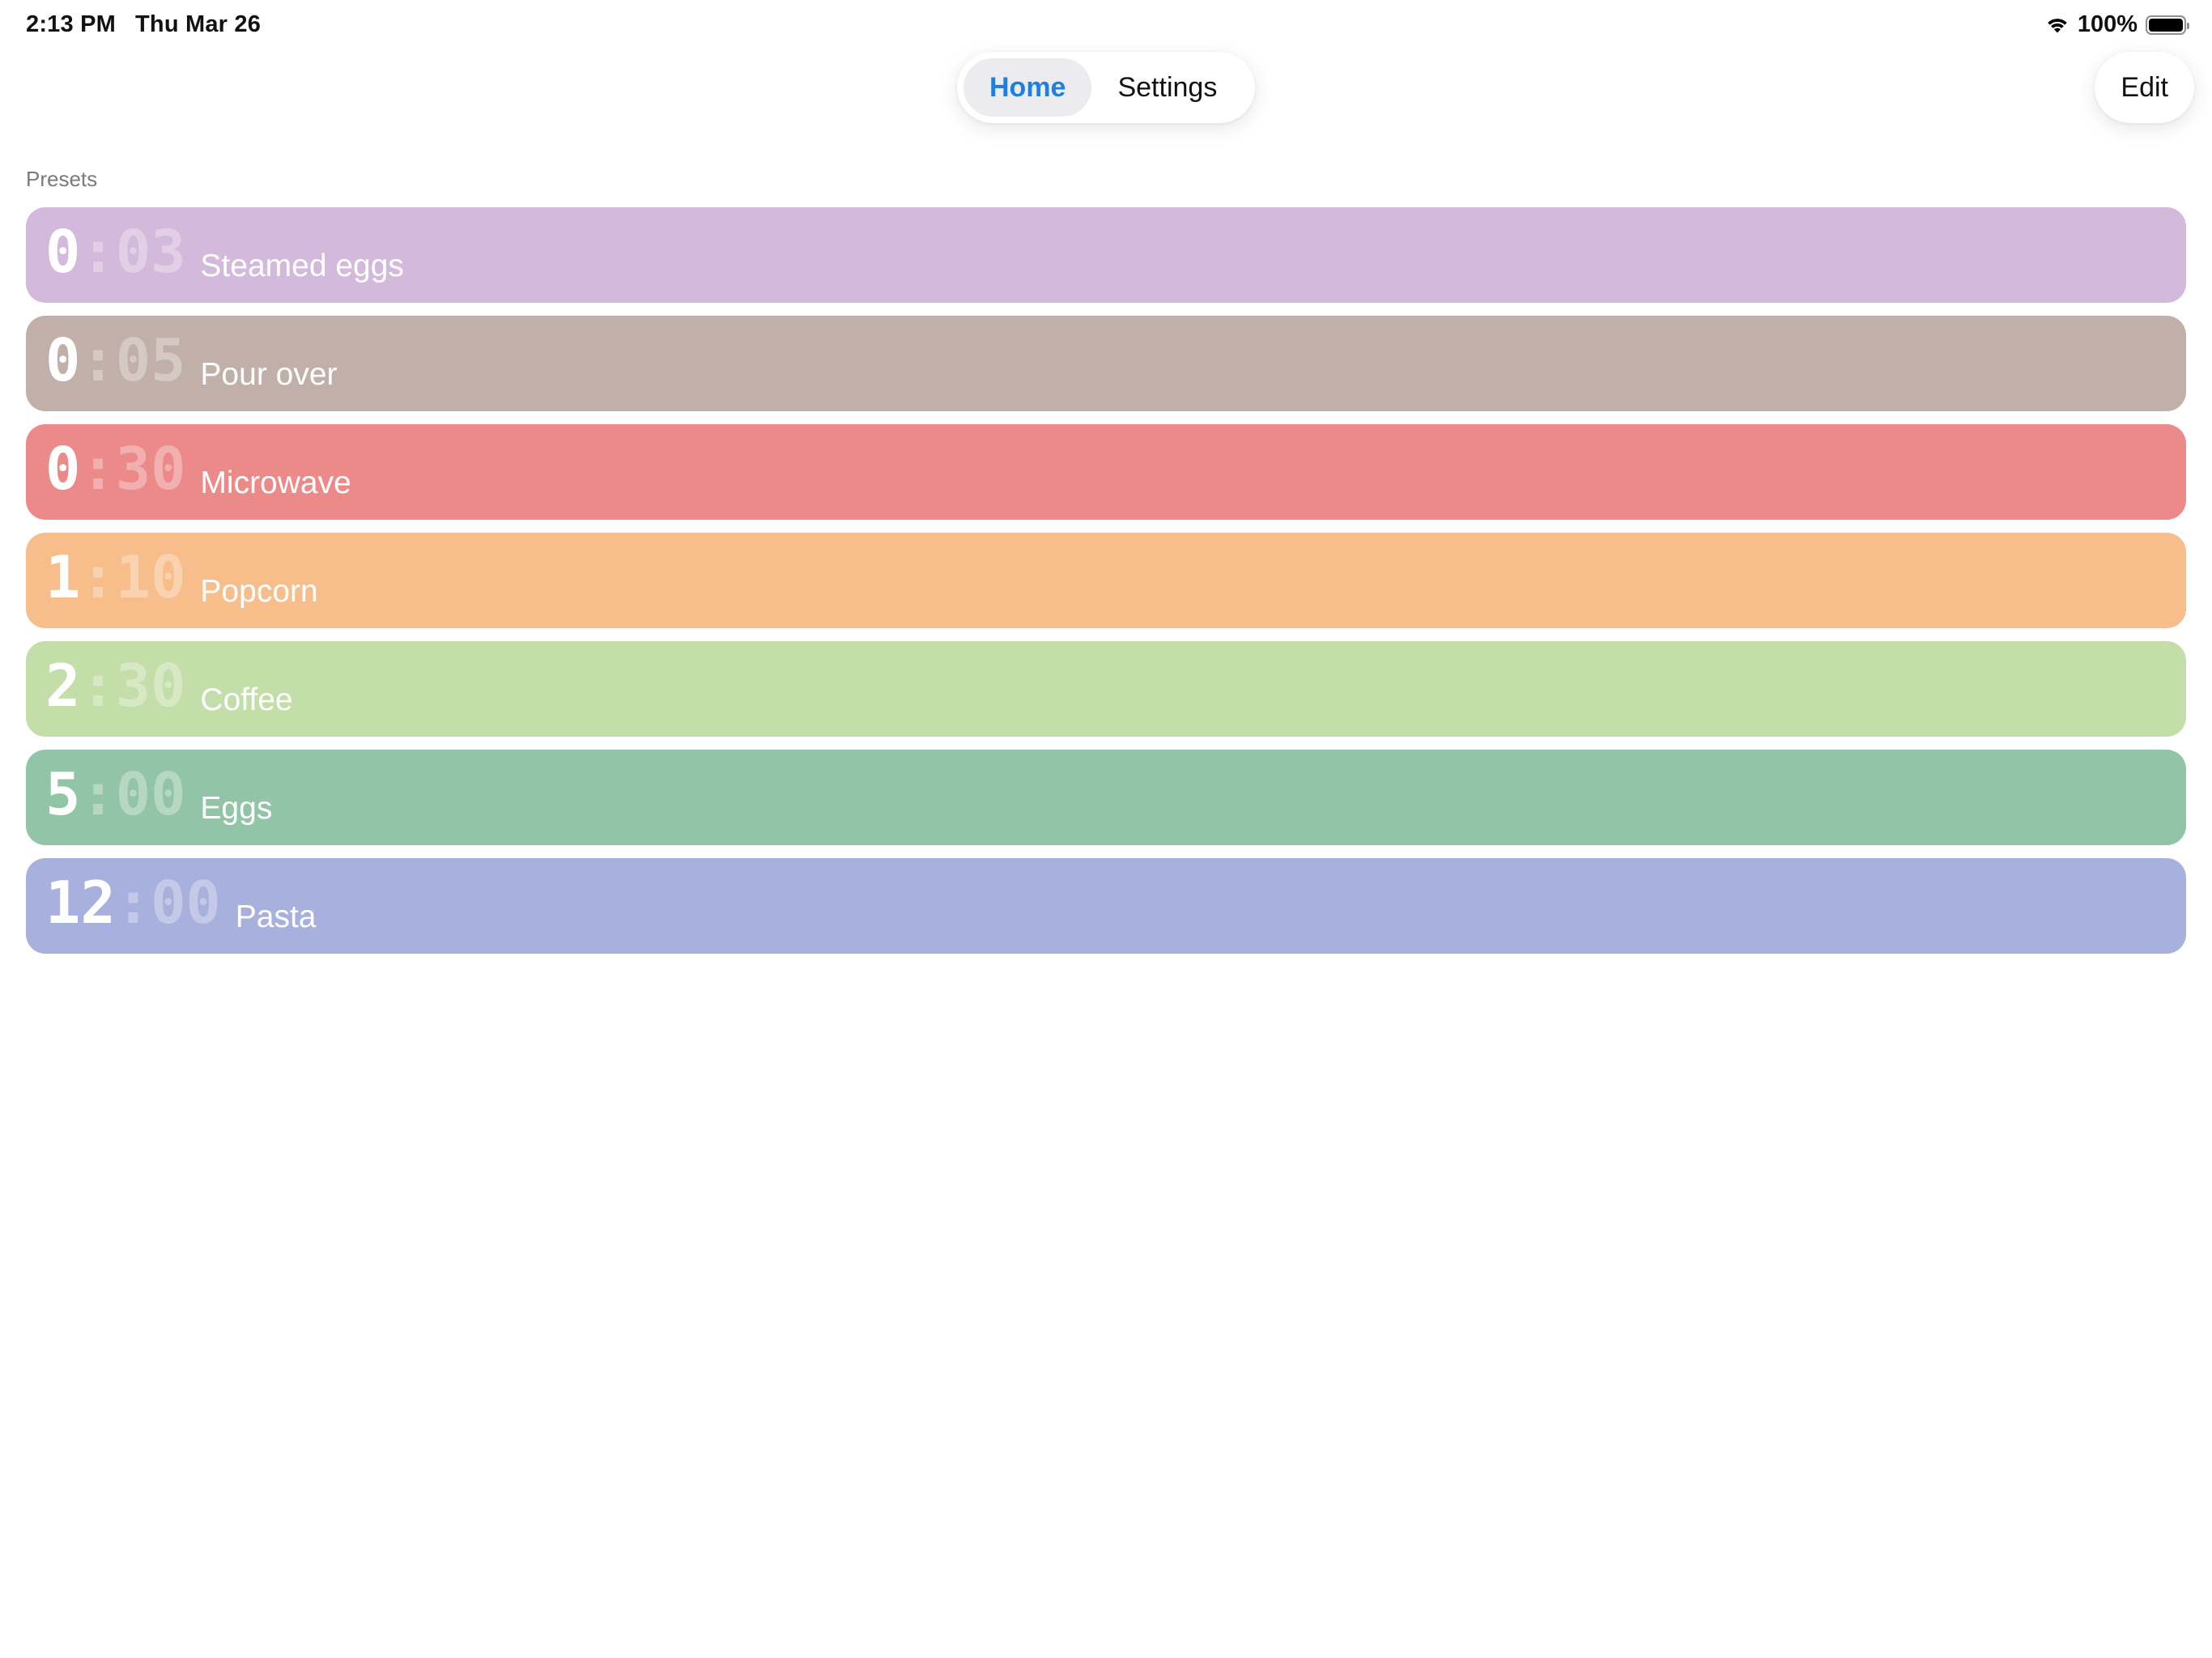 Image resolution: width=2212 pixels, height=1658 pixels. What do you see at coordinates (1106, 363) in the screenshot?
I see `preset-row: 0:05 Pour over` at bounding box center [1106, 363].